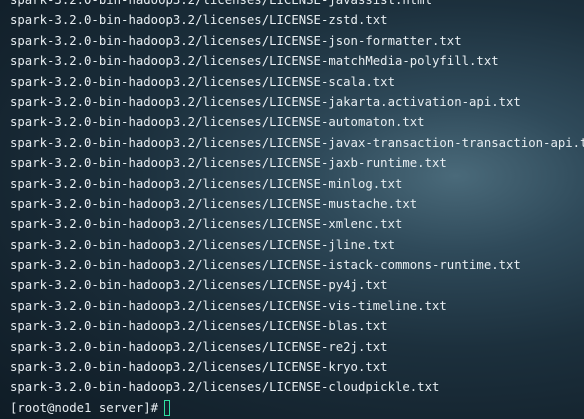  What do you see at coordinates (167, 408) in the screenshot?
I see `text-cursor` at bounding box center [167, 408].